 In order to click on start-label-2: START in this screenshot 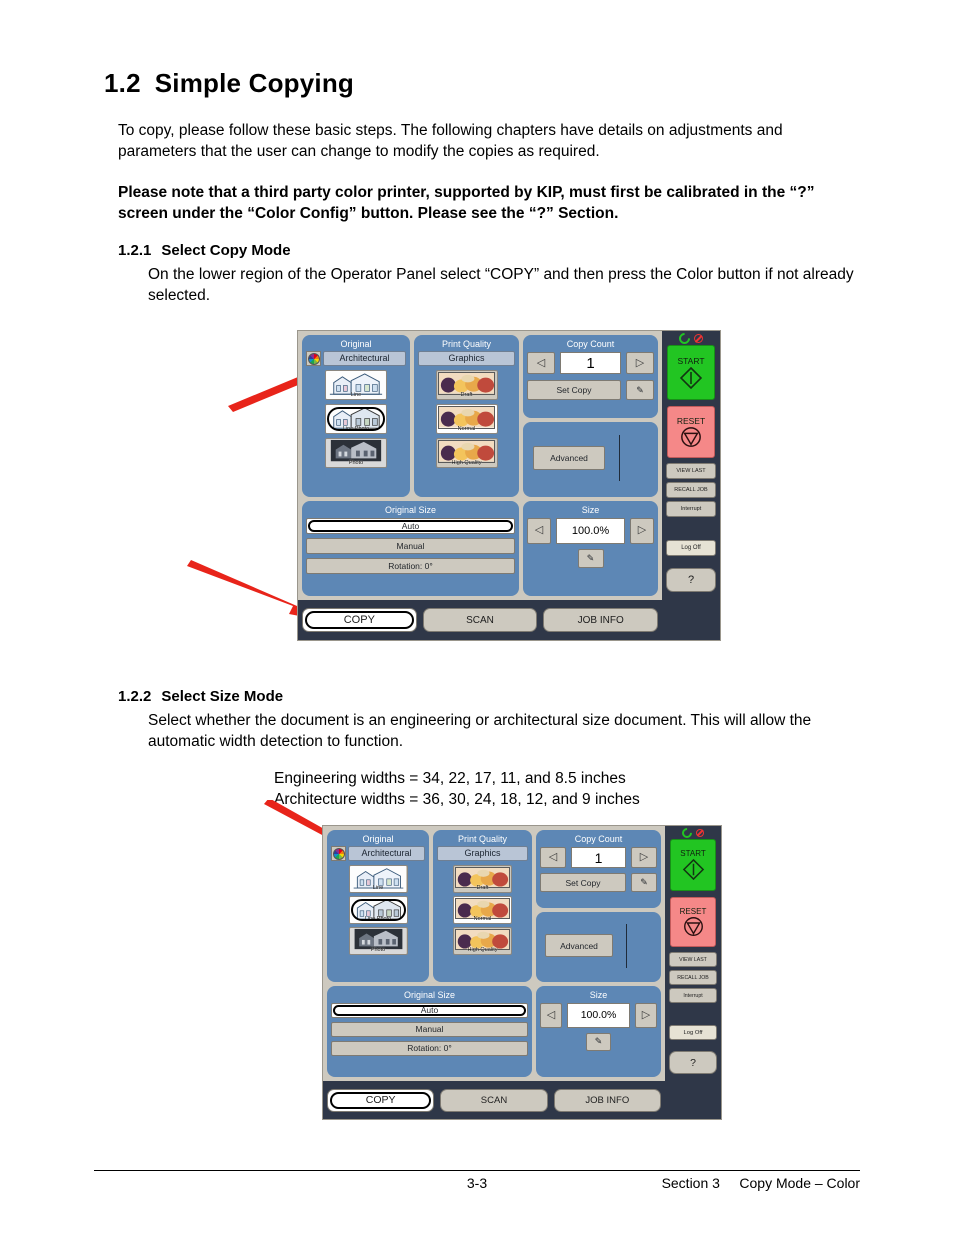, I will do `click(693, 853)`.